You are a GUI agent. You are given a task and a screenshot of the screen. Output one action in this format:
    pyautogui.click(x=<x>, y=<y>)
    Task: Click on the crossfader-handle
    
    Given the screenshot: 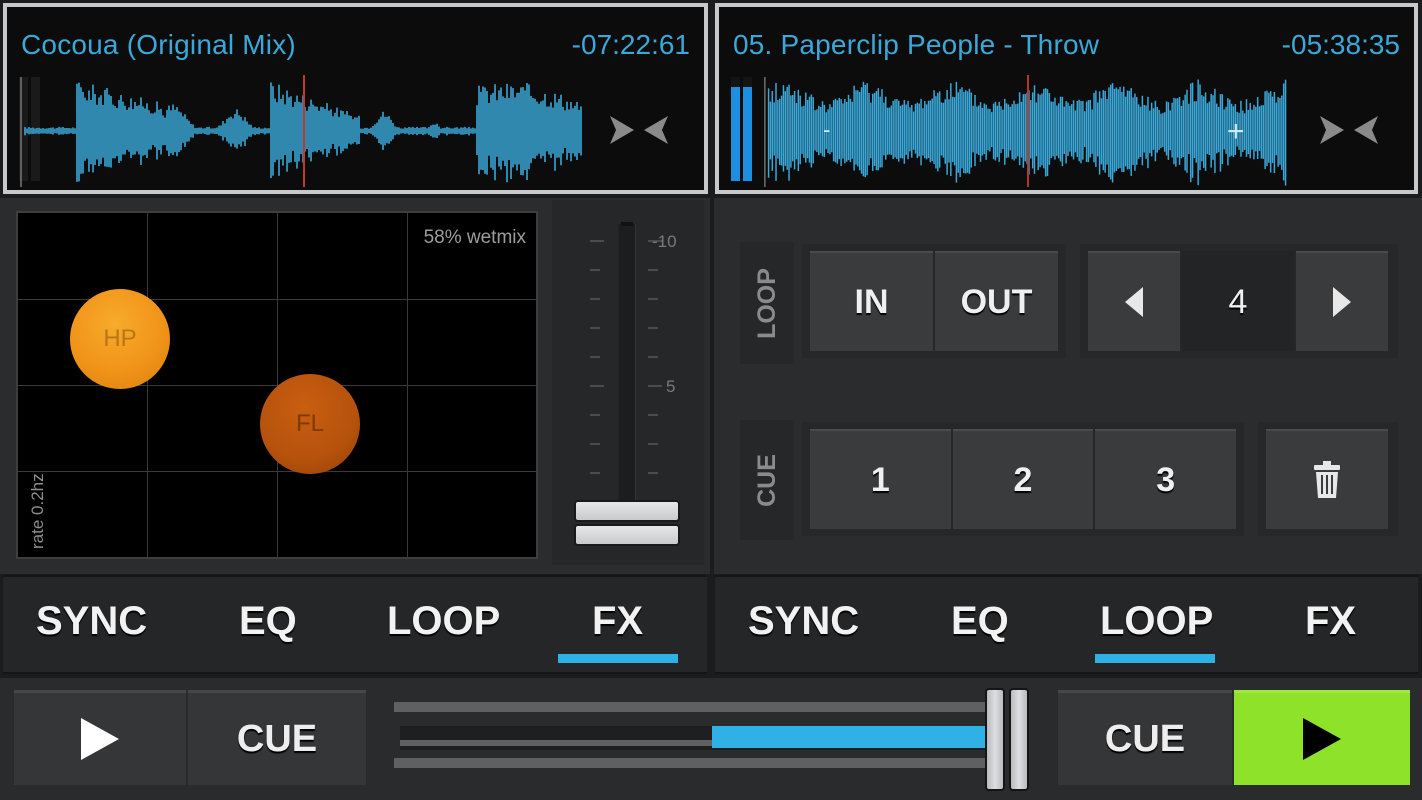 What is the action you would take?
    pyautogui.click(x=1008, y=739)
    